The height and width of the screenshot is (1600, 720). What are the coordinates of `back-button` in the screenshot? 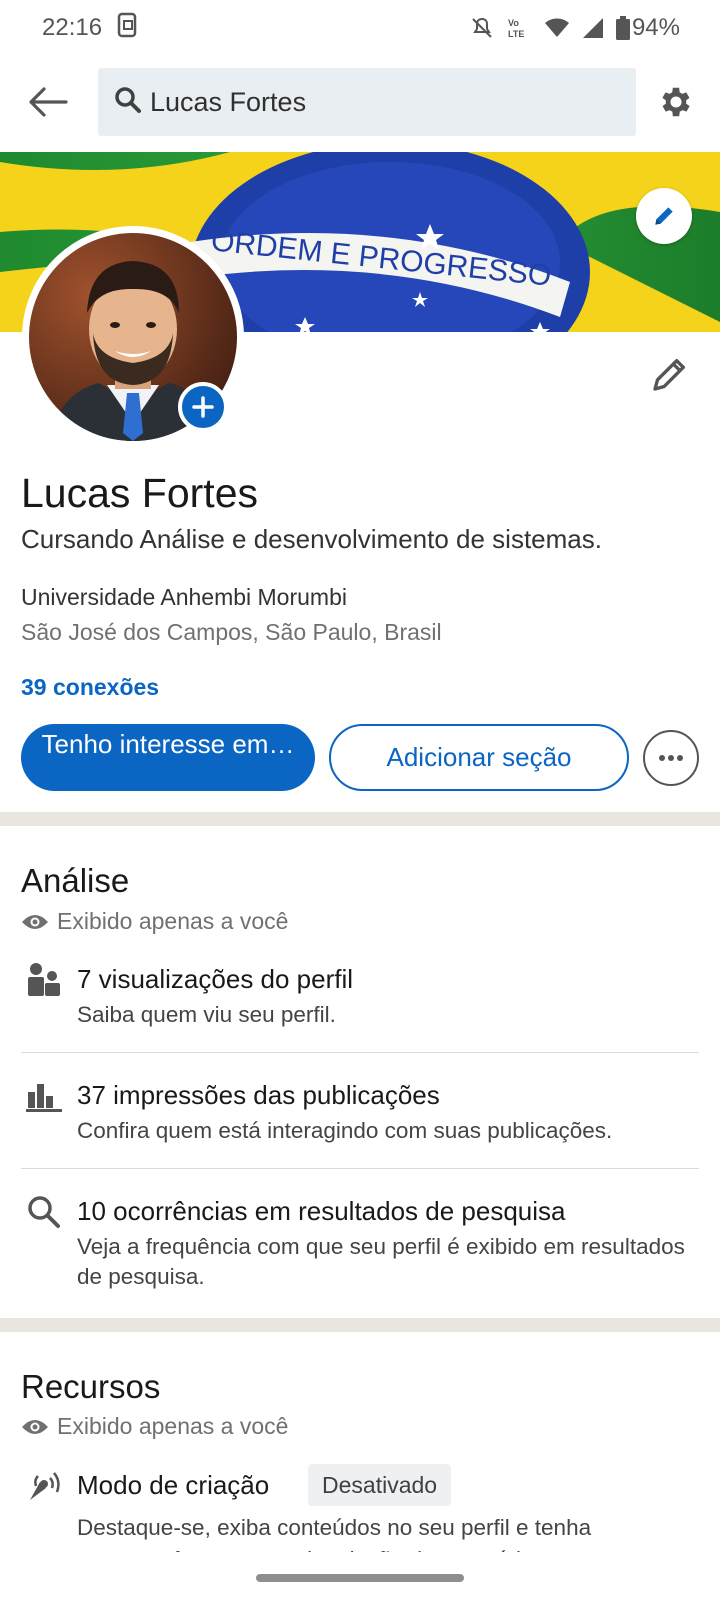 It's located at (48, 102).